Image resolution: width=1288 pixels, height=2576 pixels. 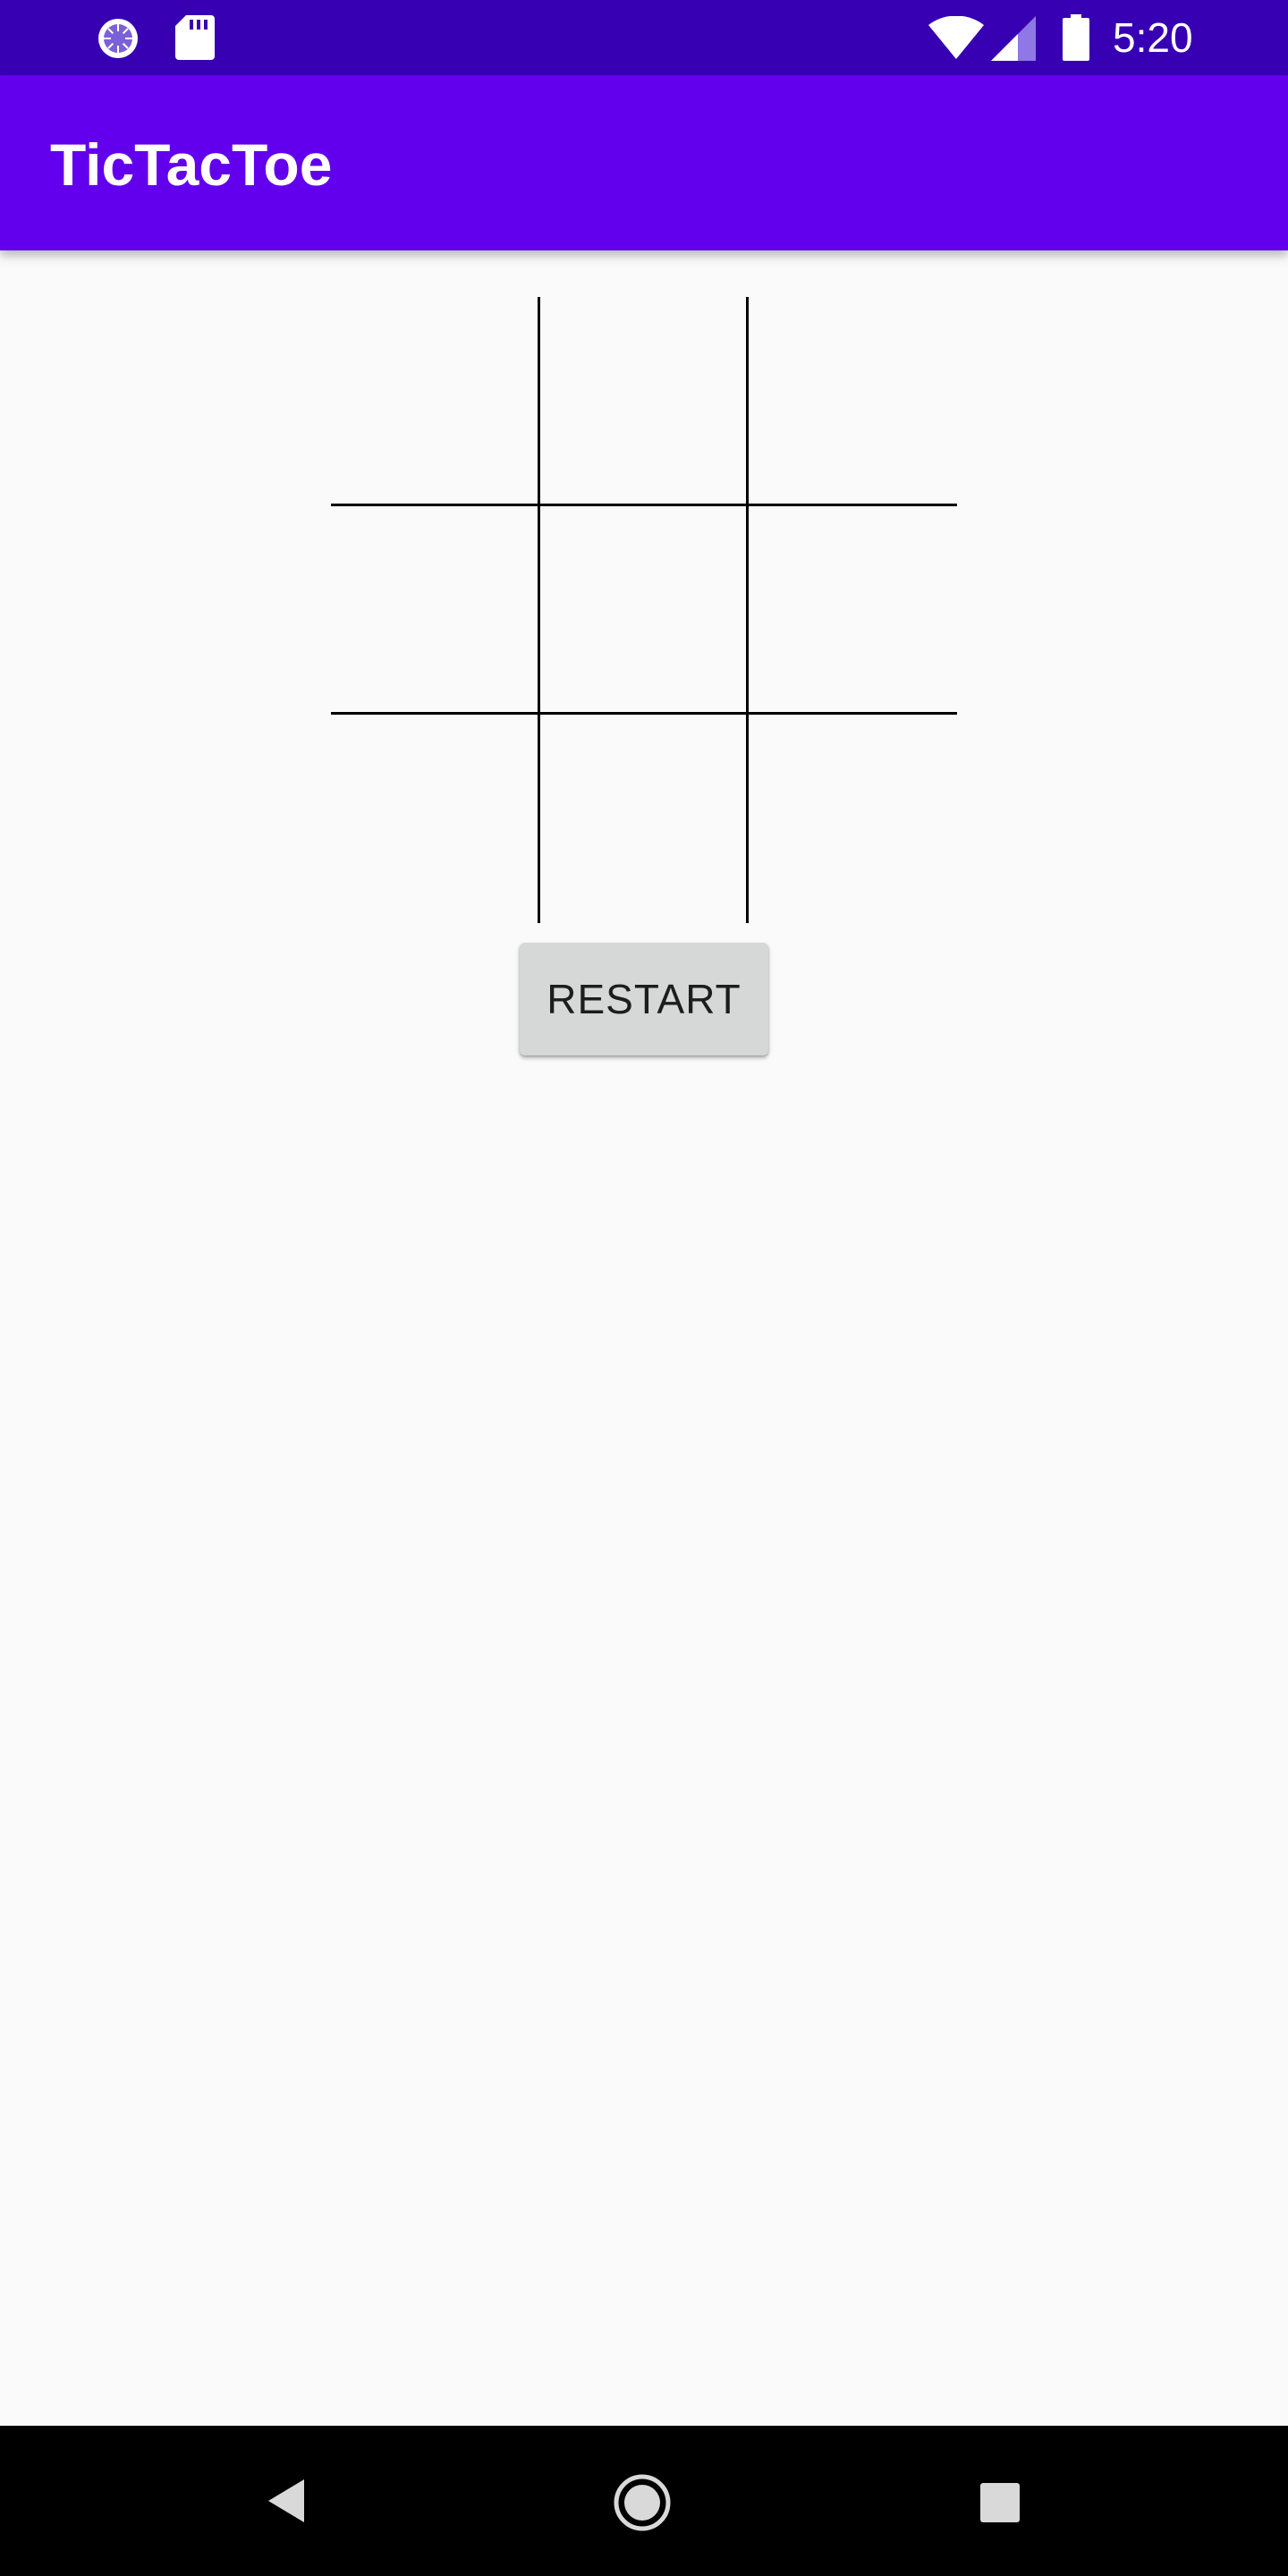 What do you see at coordinates (644, 37) in the screenshot?
I see `status-bar: 5:20` at bounding box center [644, 37].